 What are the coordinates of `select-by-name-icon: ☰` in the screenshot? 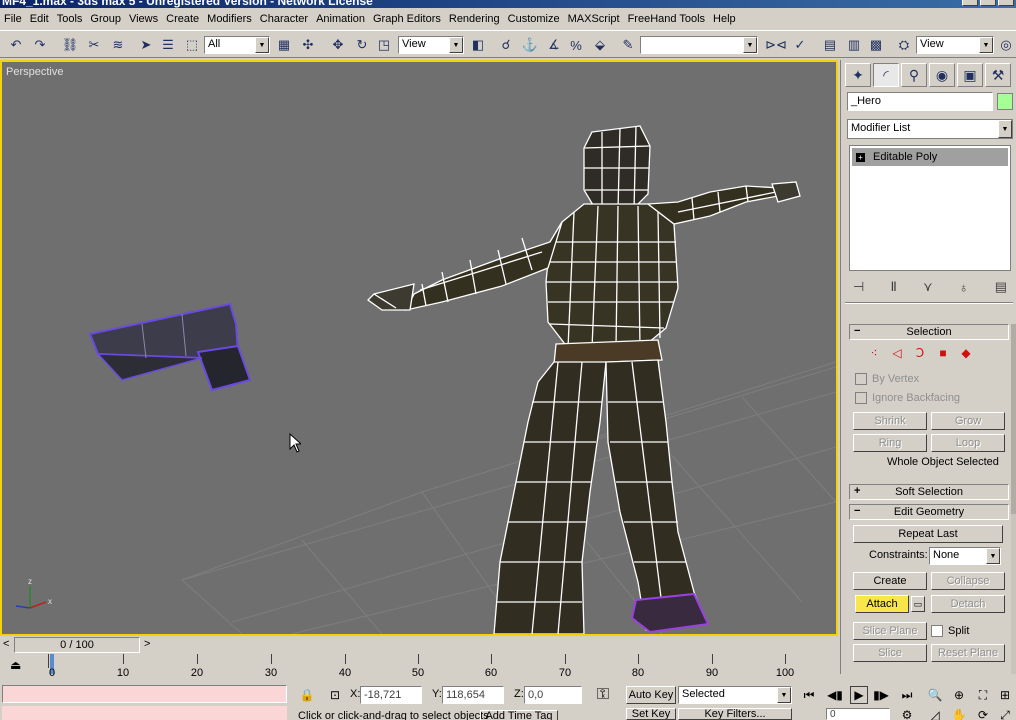 It's located at (168, 45).